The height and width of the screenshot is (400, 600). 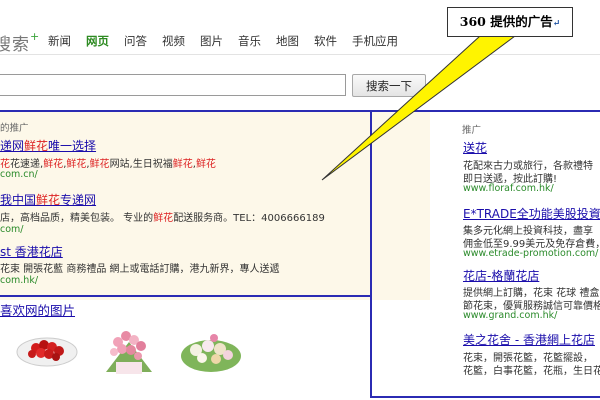 I want to click on ad-callout-box: 360 提供的广告↵, so click(x=510, y=22).